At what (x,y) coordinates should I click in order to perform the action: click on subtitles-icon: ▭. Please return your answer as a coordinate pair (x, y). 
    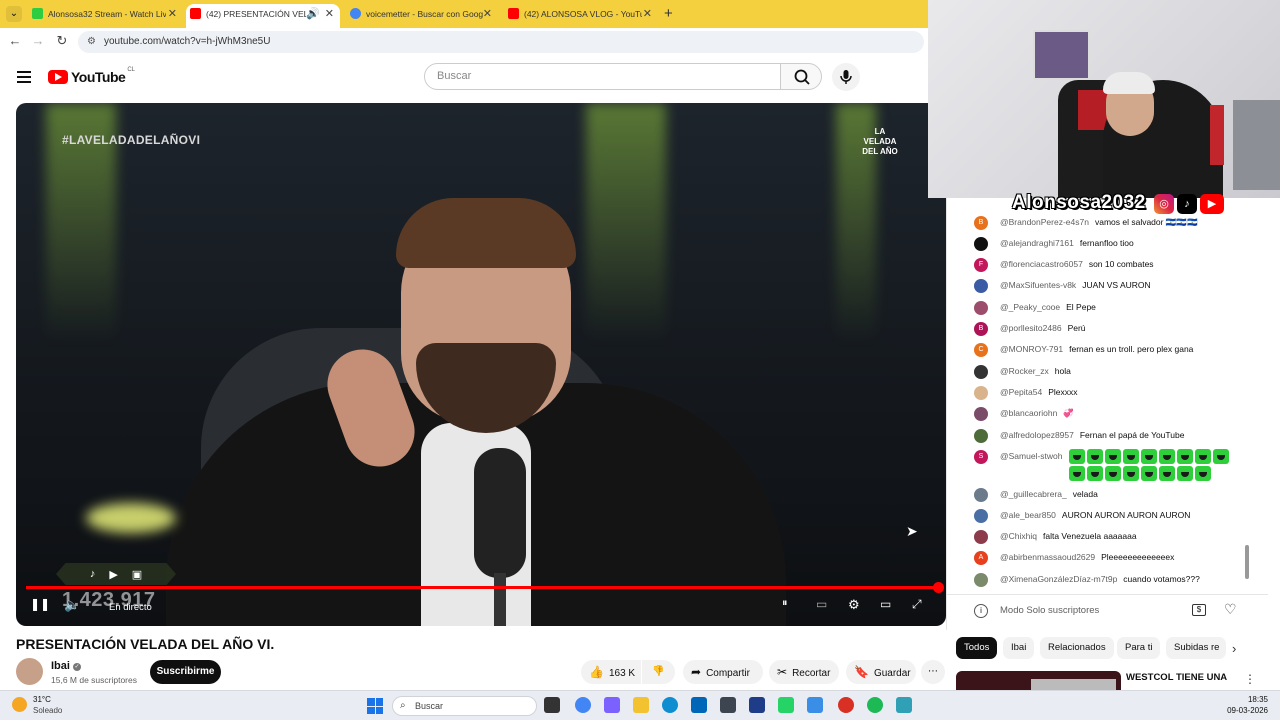
    Looking at the image, I should click on (821, 604).